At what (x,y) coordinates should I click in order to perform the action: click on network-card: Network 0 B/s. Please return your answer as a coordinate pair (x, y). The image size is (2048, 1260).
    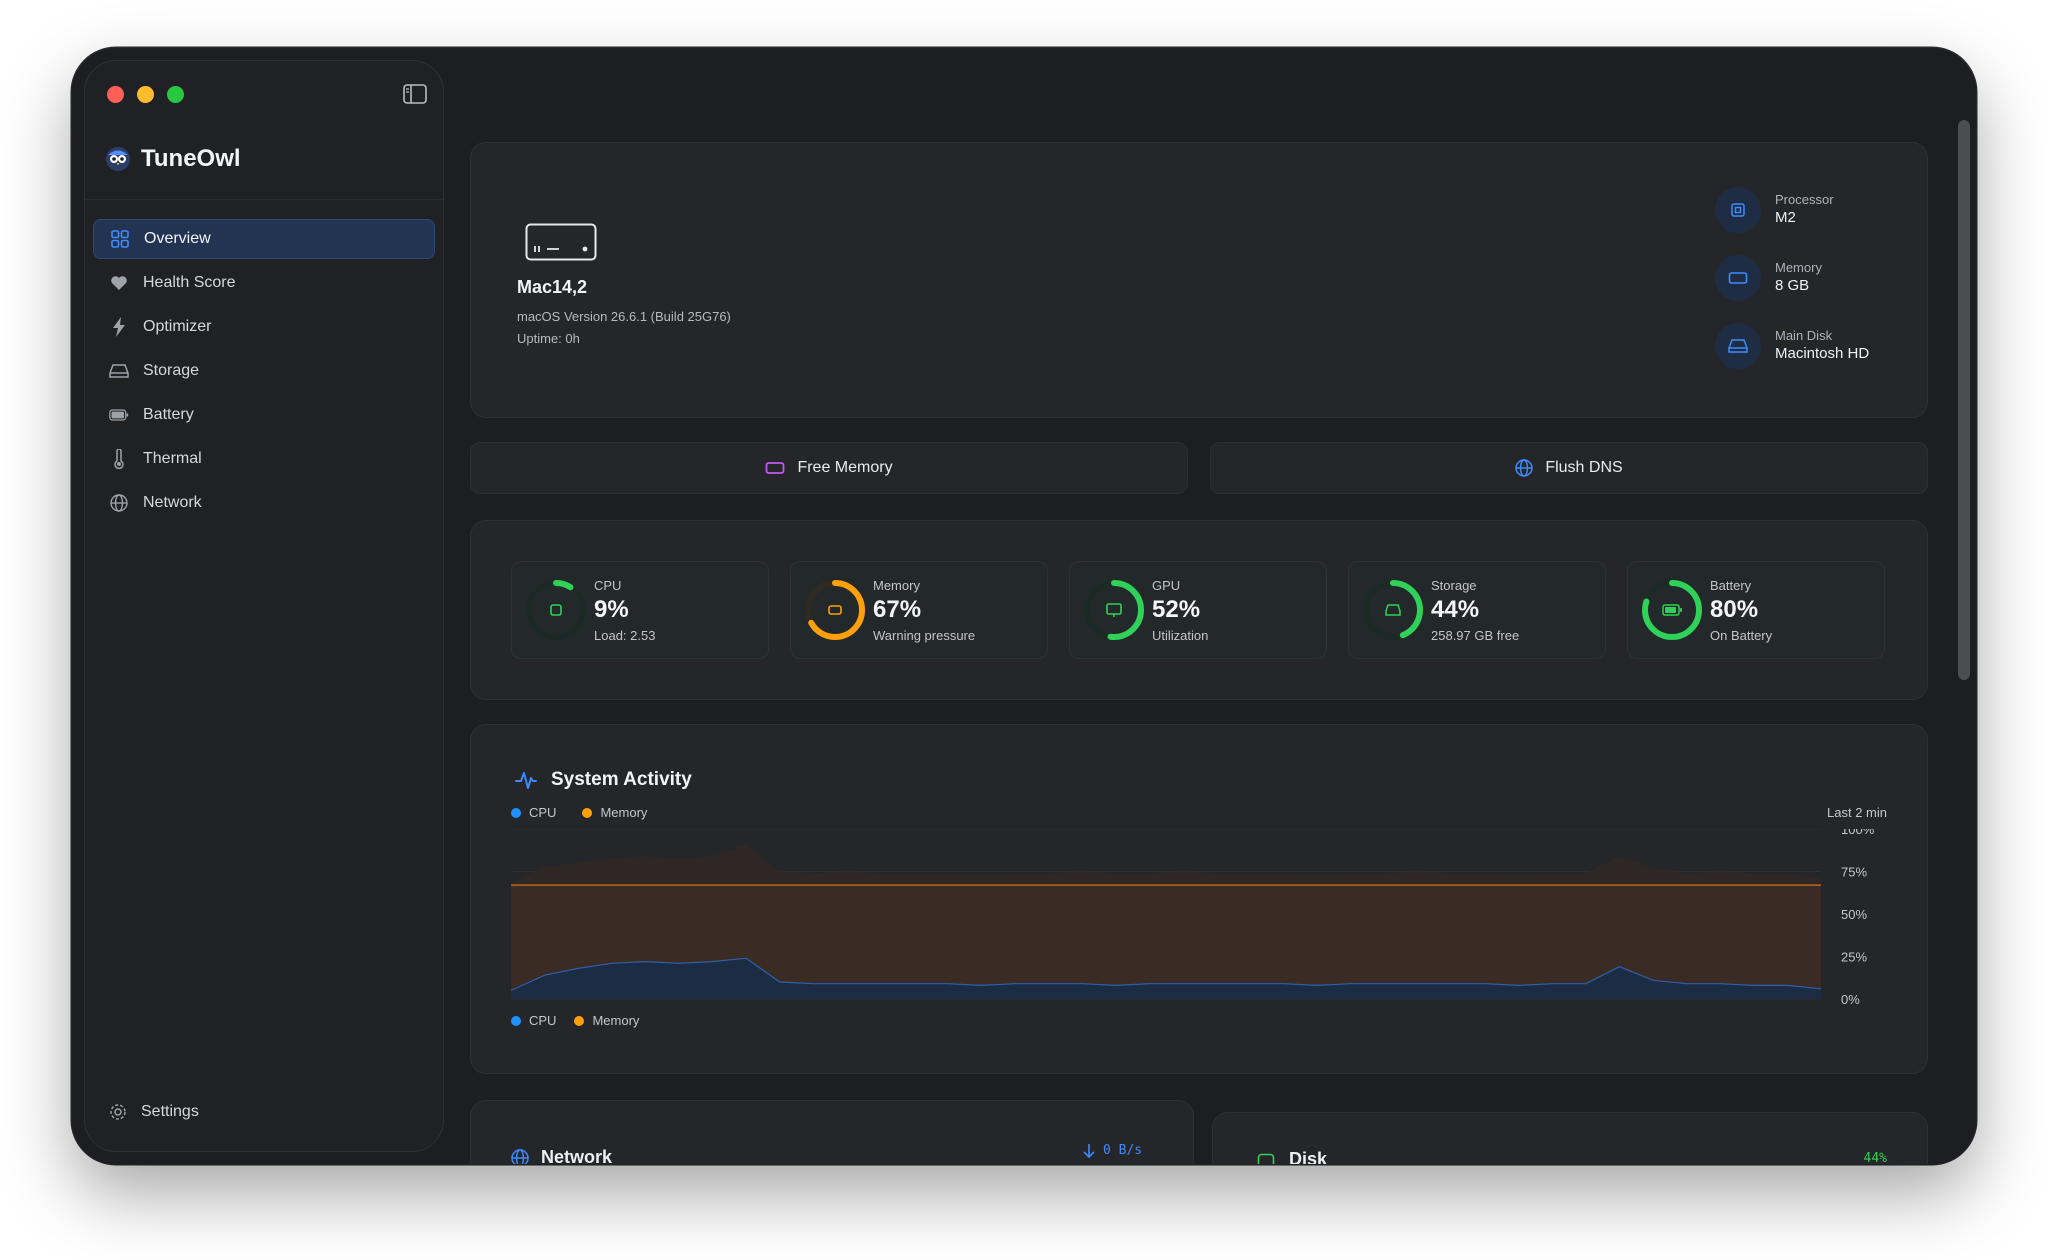
    Looking at the image, I should click on (832, 1132).